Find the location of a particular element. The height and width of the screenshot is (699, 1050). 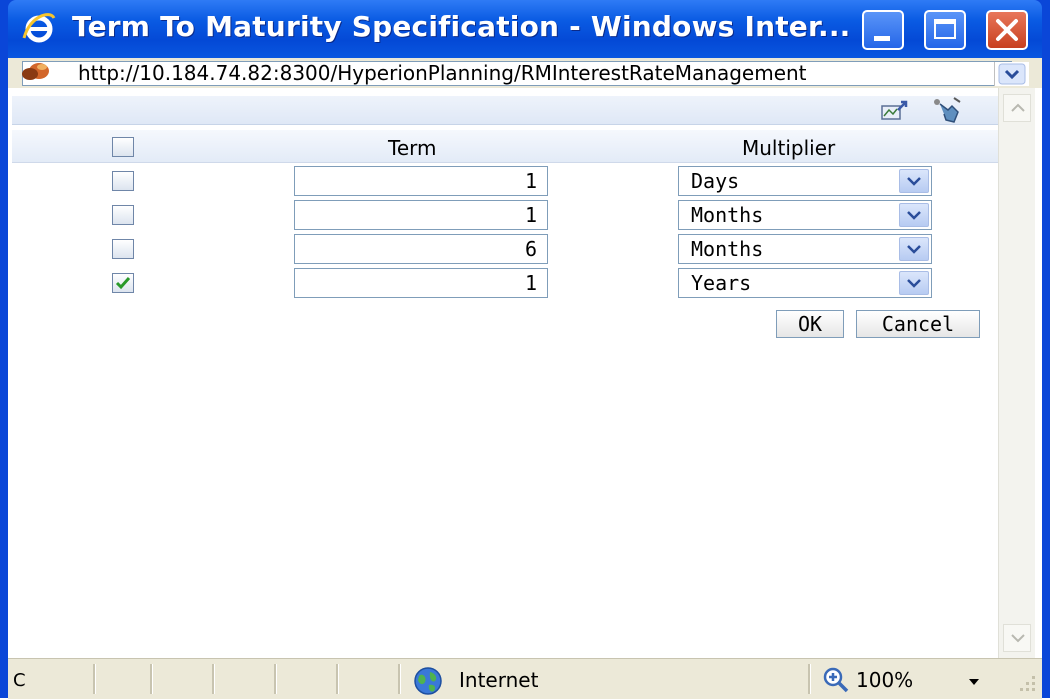

ie-logo-icon is located at coordinates (39, 28).